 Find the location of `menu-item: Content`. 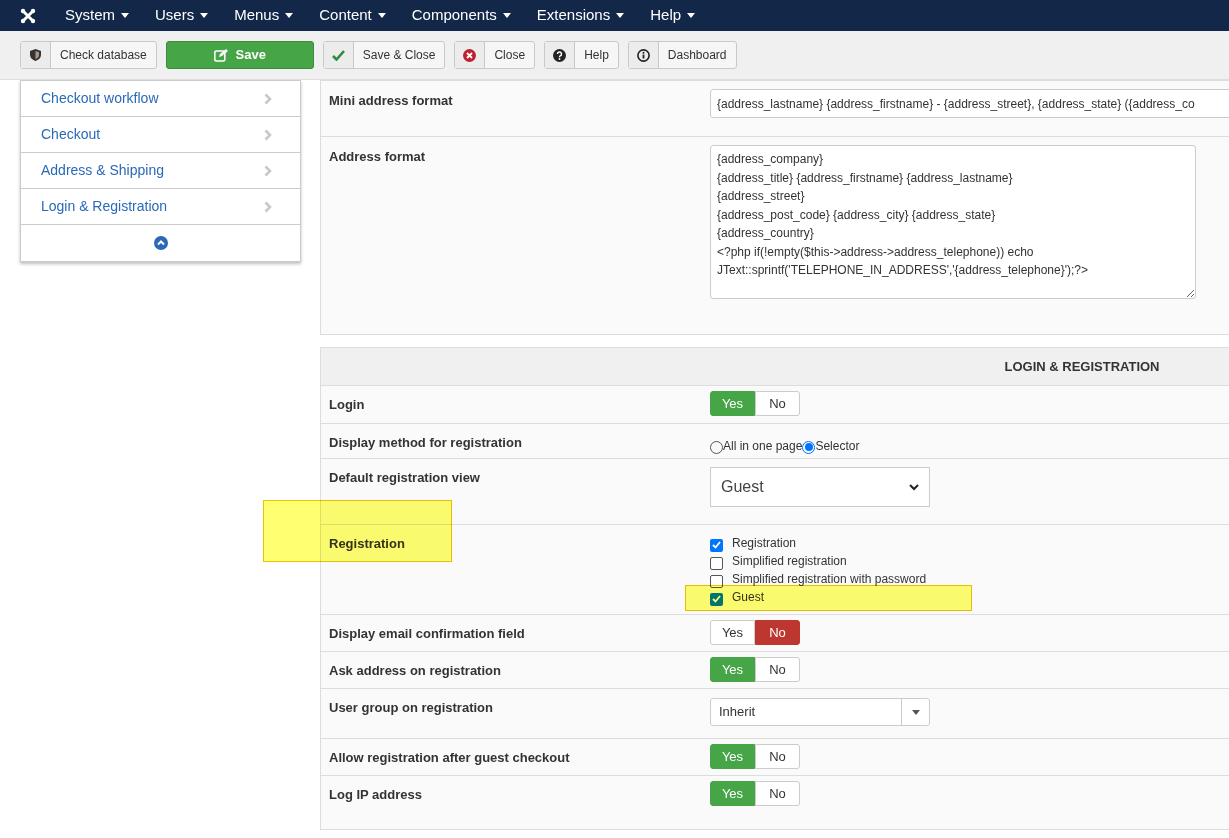

menu-item: Content is located at coordinates (352, 15).